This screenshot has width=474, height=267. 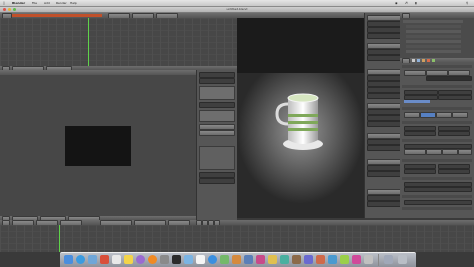 I want to click on calendar-icon, so click(x=116, y=259).